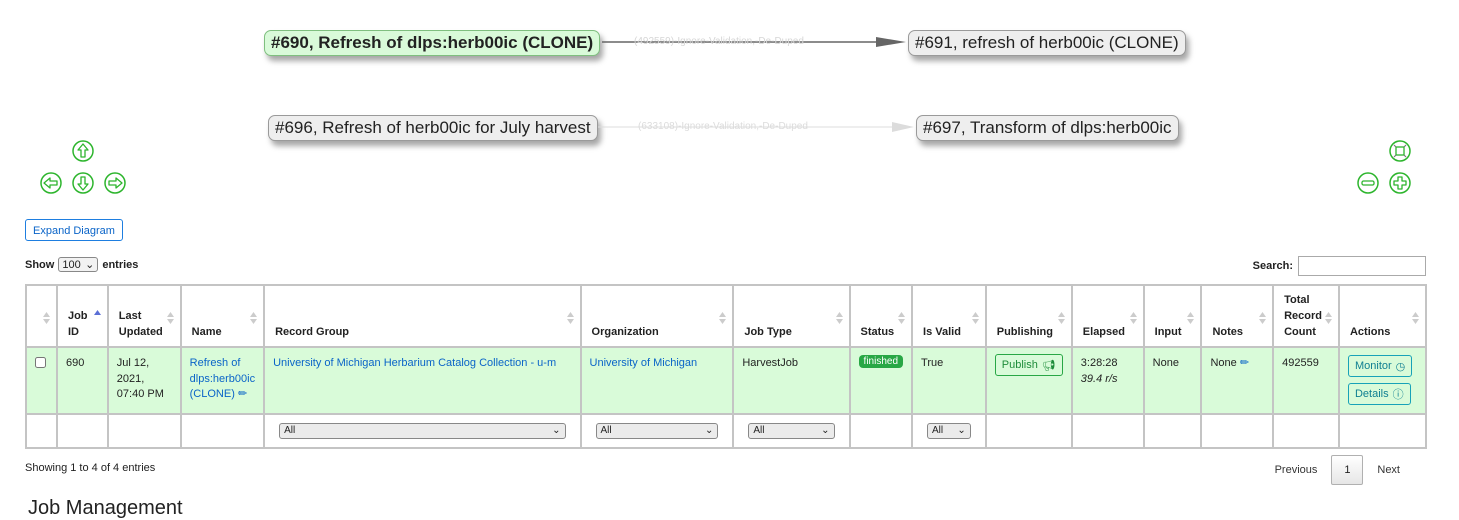 This screenshot has height=520, width=1459. What do you see at coordinates (1398, 395) in the screenshot?
I see `info-icon: ⓘ` at bounding box center [1398, 395].